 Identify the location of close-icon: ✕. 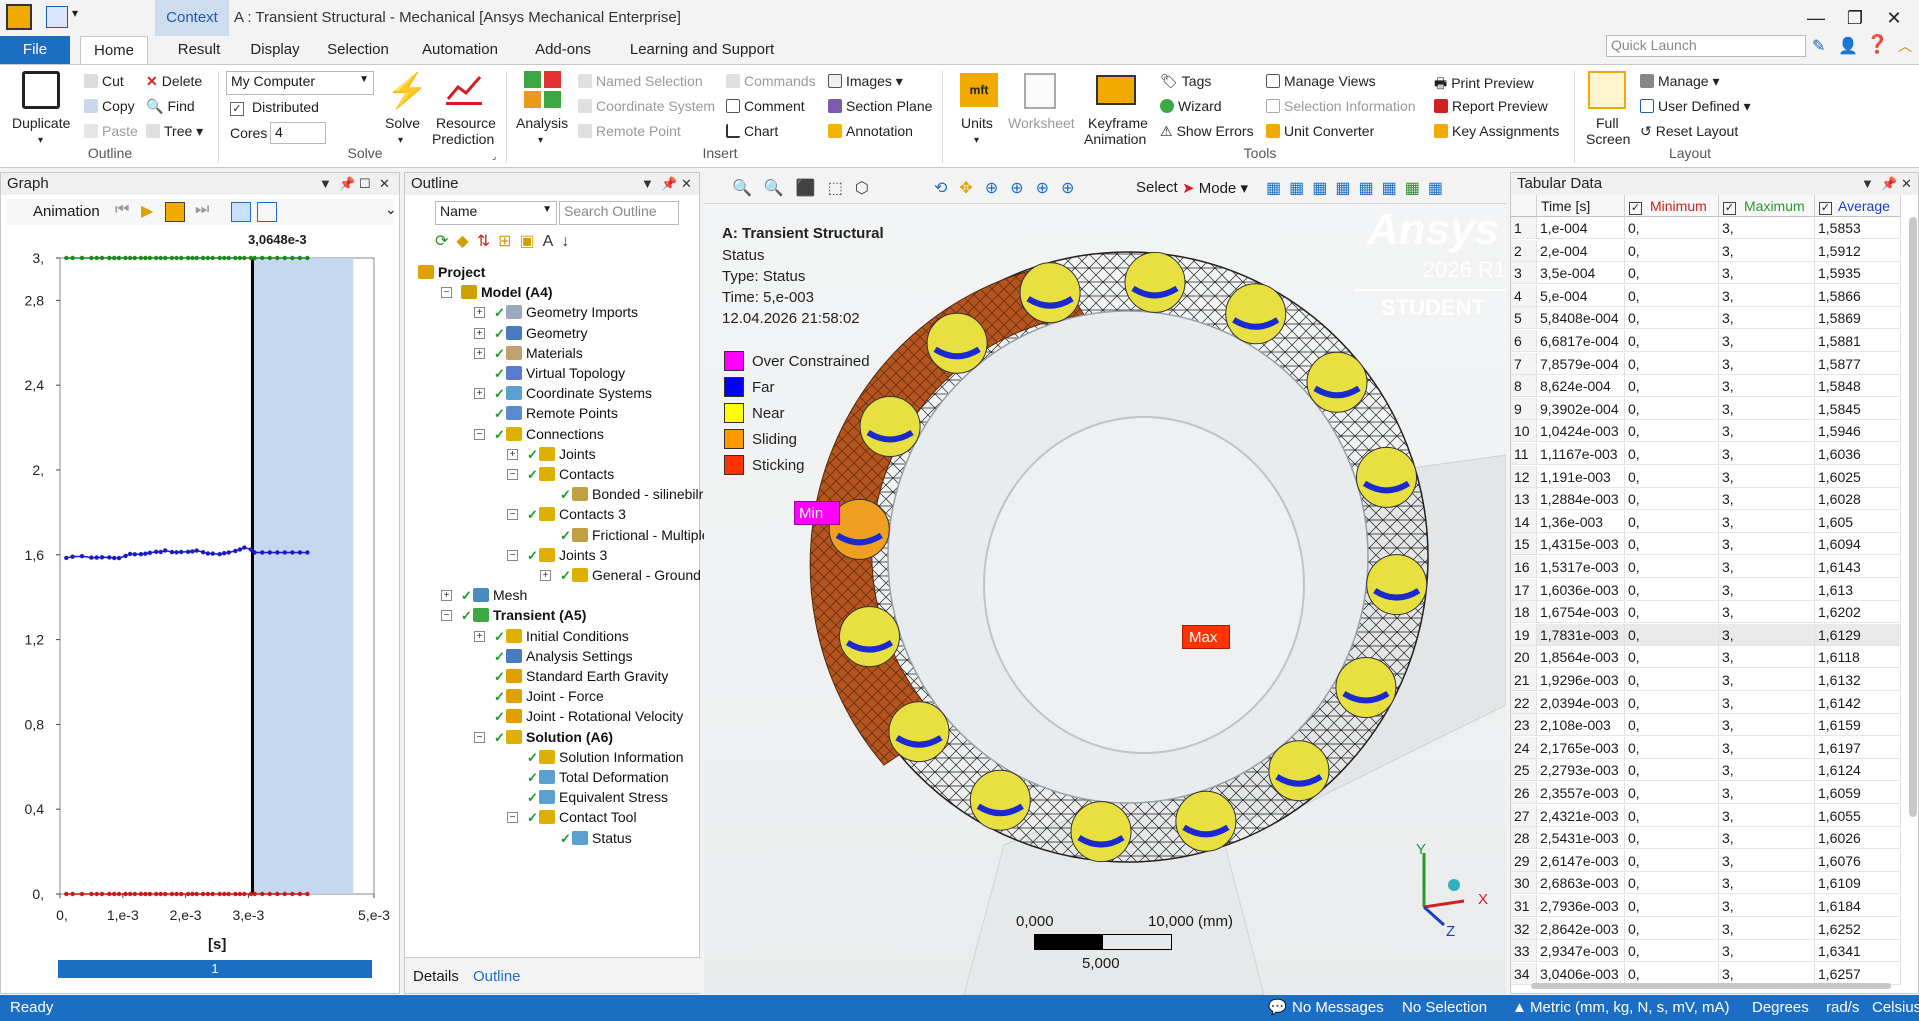
(1906, 184).